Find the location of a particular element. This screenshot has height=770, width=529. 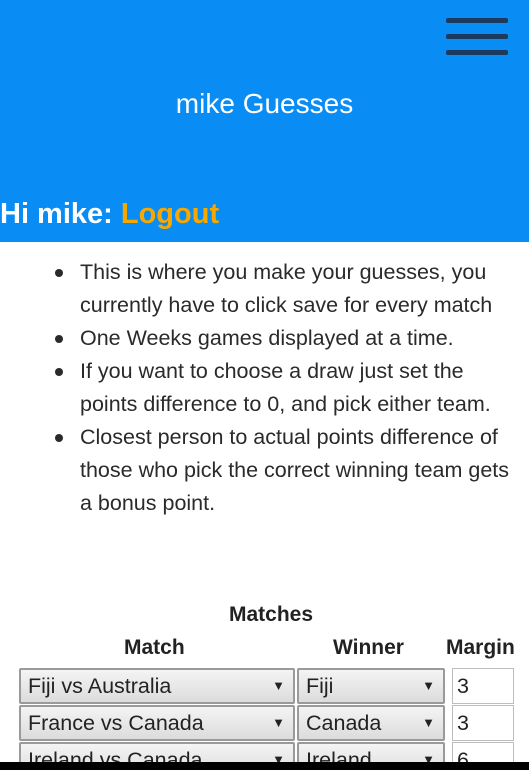

page-title: mike Guesses is located at coordinates (264, 103).